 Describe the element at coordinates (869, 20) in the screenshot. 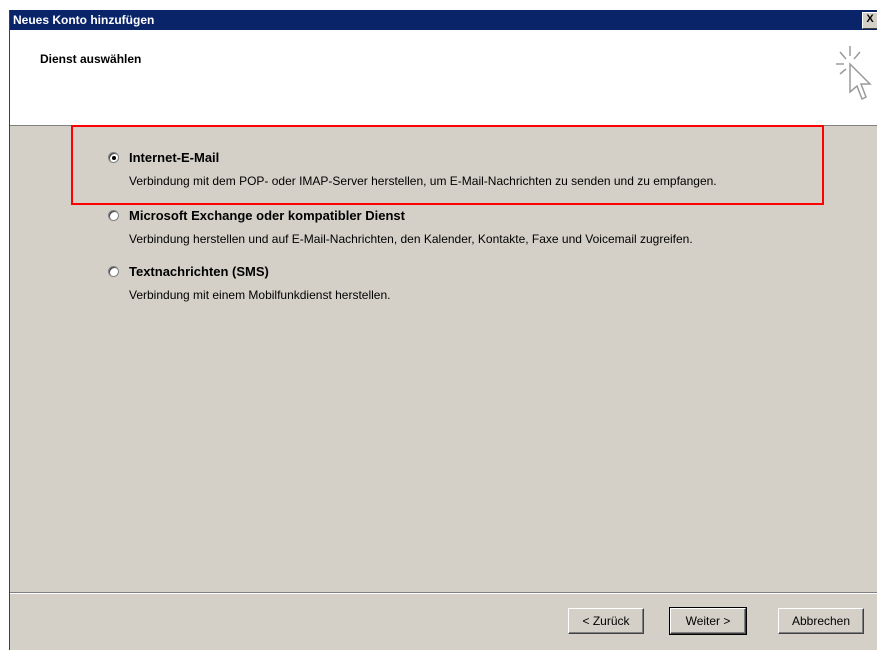

I see `close-button: X` at that location.